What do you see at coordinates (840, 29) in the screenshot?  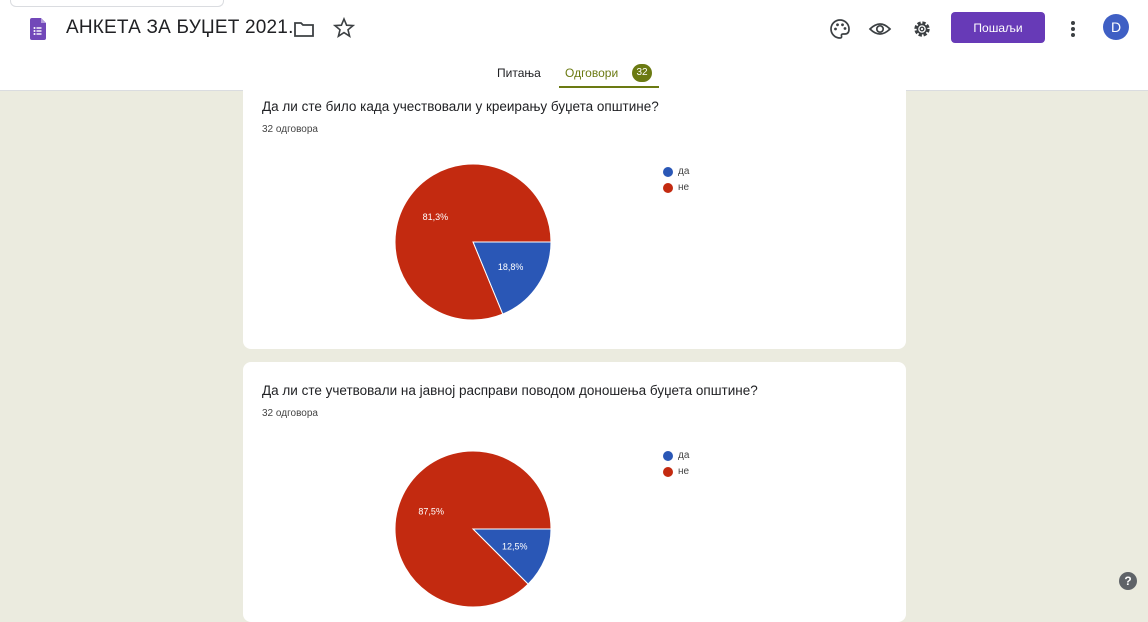 I see `palette-icon` at bounding box center [840, 29].